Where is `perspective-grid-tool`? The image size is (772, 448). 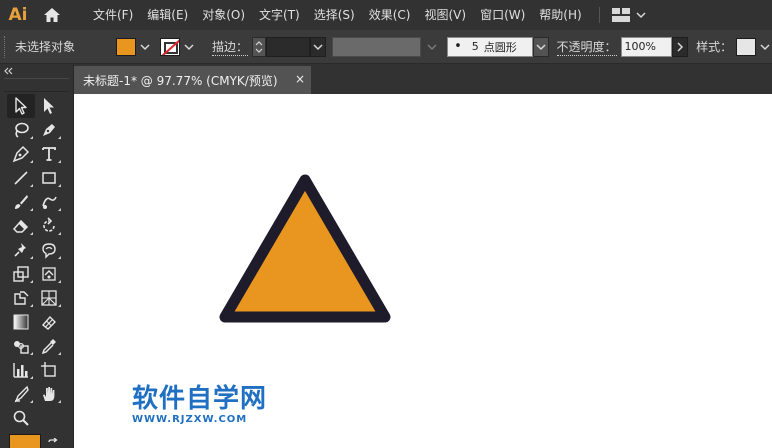
perspective-grid-tool is located at coordinates (49, 298).